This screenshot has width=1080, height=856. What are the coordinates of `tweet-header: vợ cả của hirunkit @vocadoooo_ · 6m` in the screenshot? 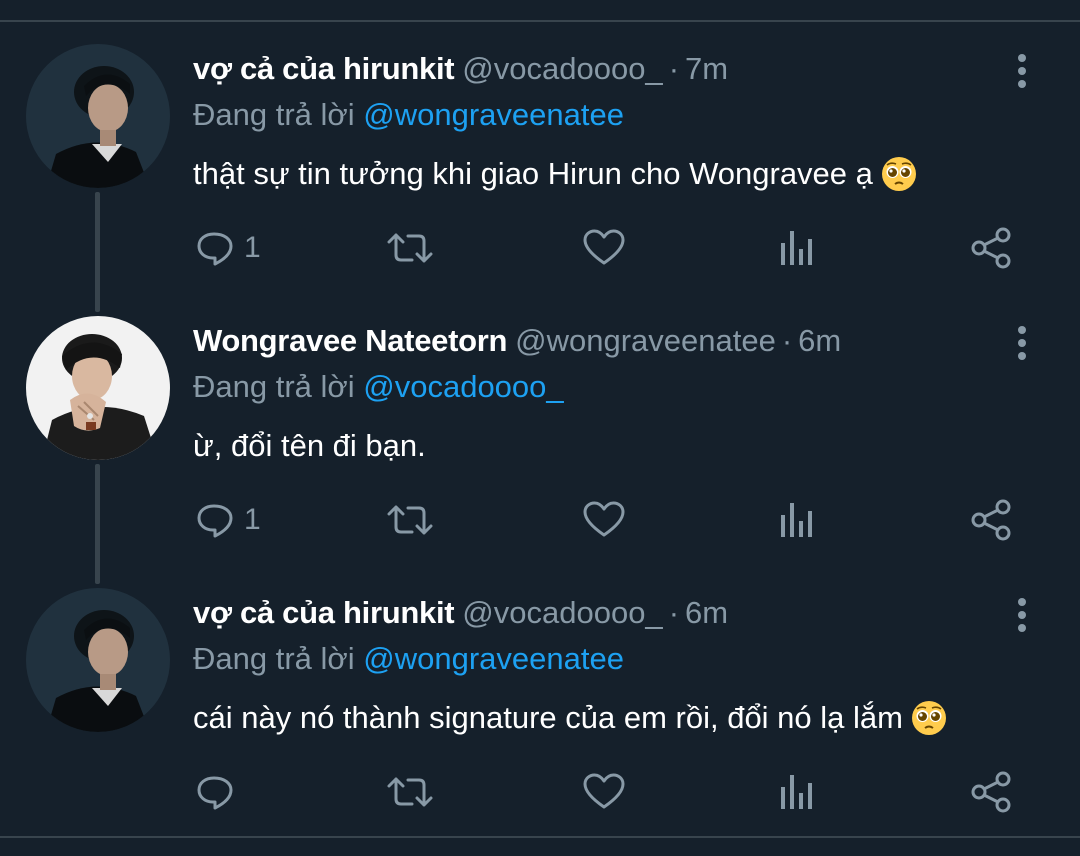 It's located at (460, 615).